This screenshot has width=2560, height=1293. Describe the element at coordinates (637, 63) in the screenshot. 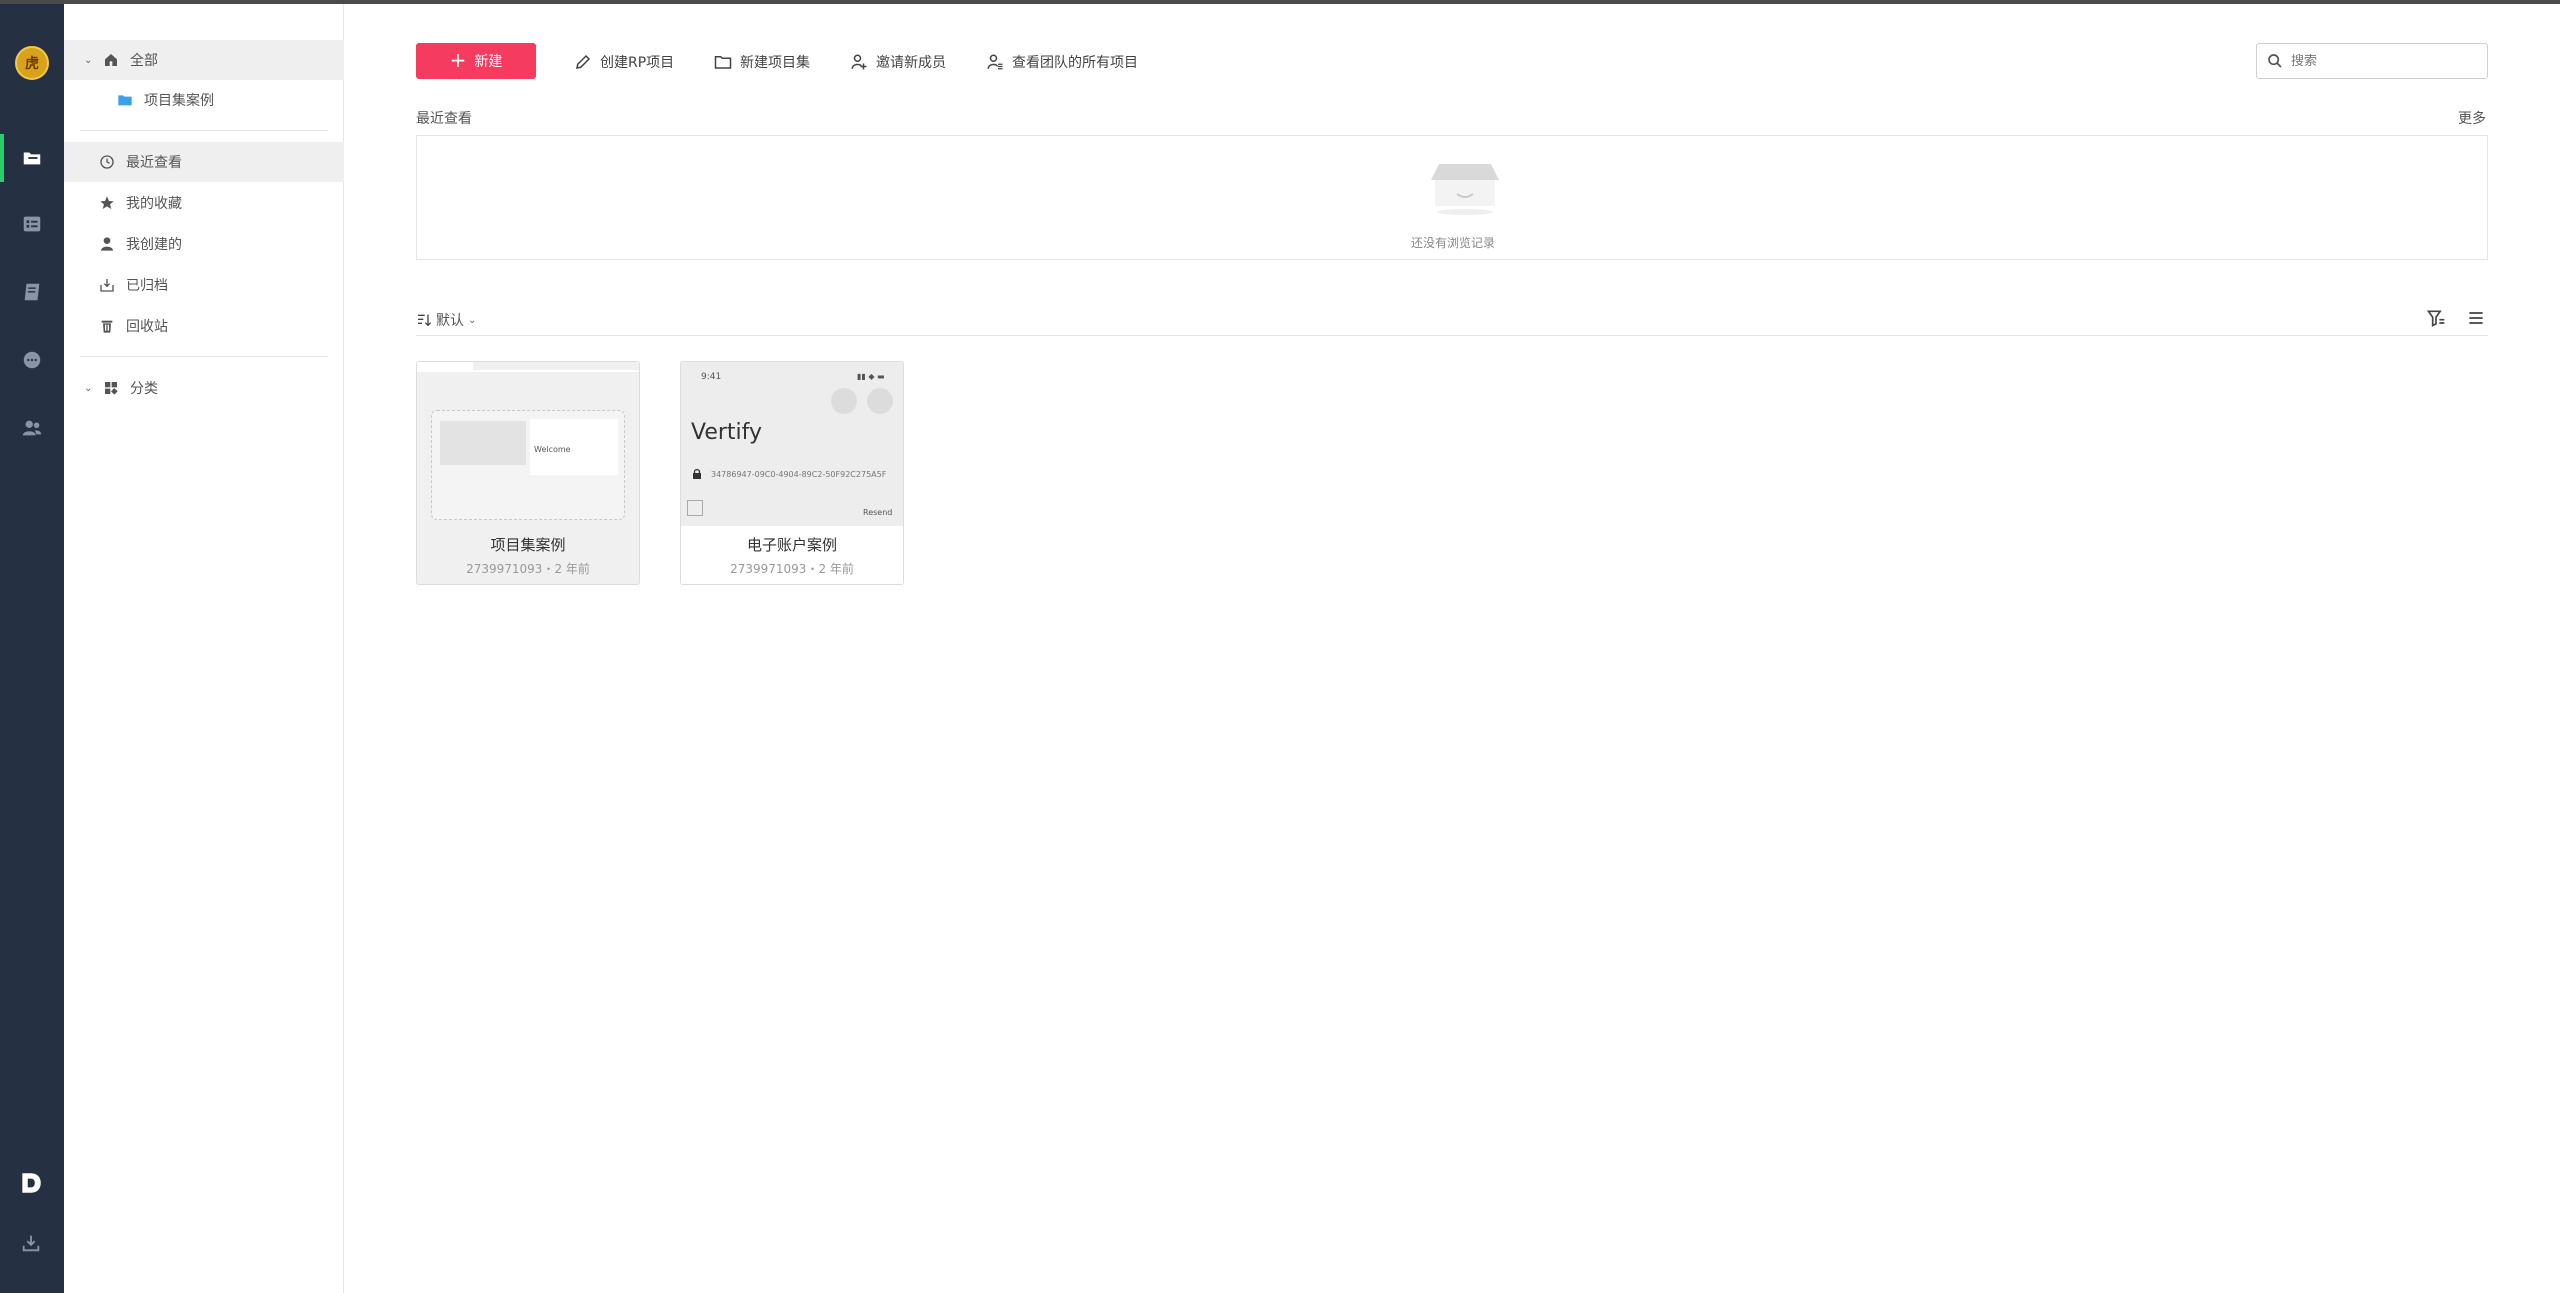

I see `create-rp-label: 创建RP项目` at that location.